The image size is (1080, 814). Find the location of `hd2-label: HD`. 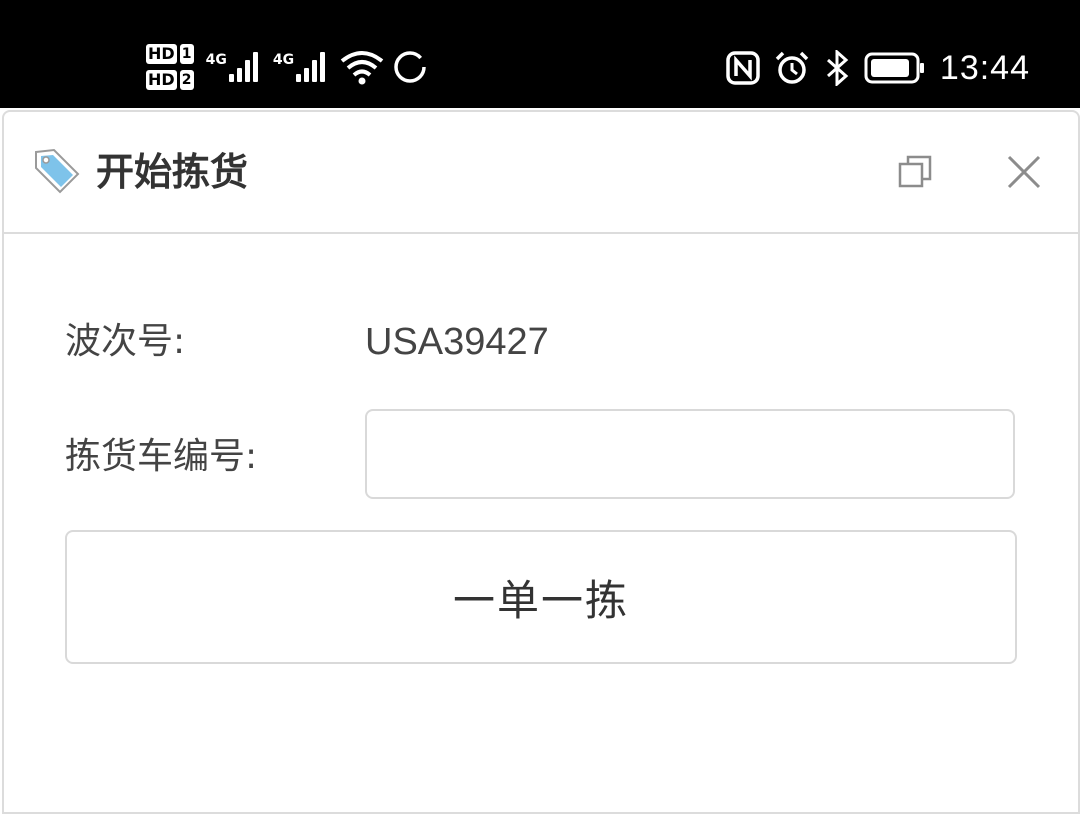

hd2-label: HD is located at coordinates (161, 80).